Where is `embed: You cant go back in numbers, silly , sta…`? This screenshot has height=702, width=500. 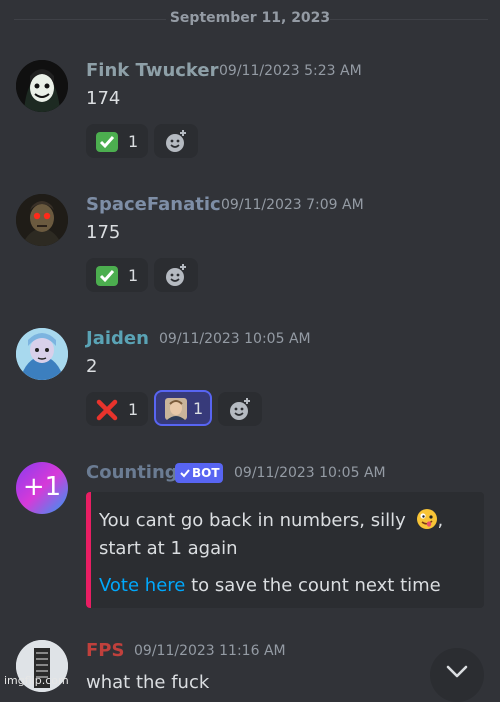
embed: You cant go back in numbers, silly , sta… is located at coordinates (285, 550).